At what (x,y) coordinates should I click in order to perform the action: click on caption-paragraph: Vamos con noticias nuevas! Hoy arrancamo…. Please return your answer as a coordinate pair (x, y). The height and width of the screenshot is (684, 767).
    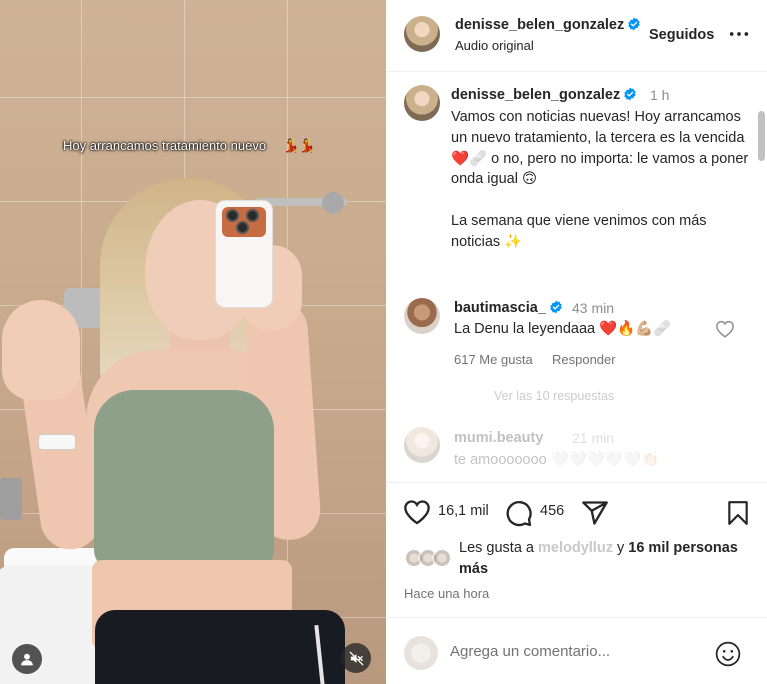
    Looking at the image, I should click on (600, 148).